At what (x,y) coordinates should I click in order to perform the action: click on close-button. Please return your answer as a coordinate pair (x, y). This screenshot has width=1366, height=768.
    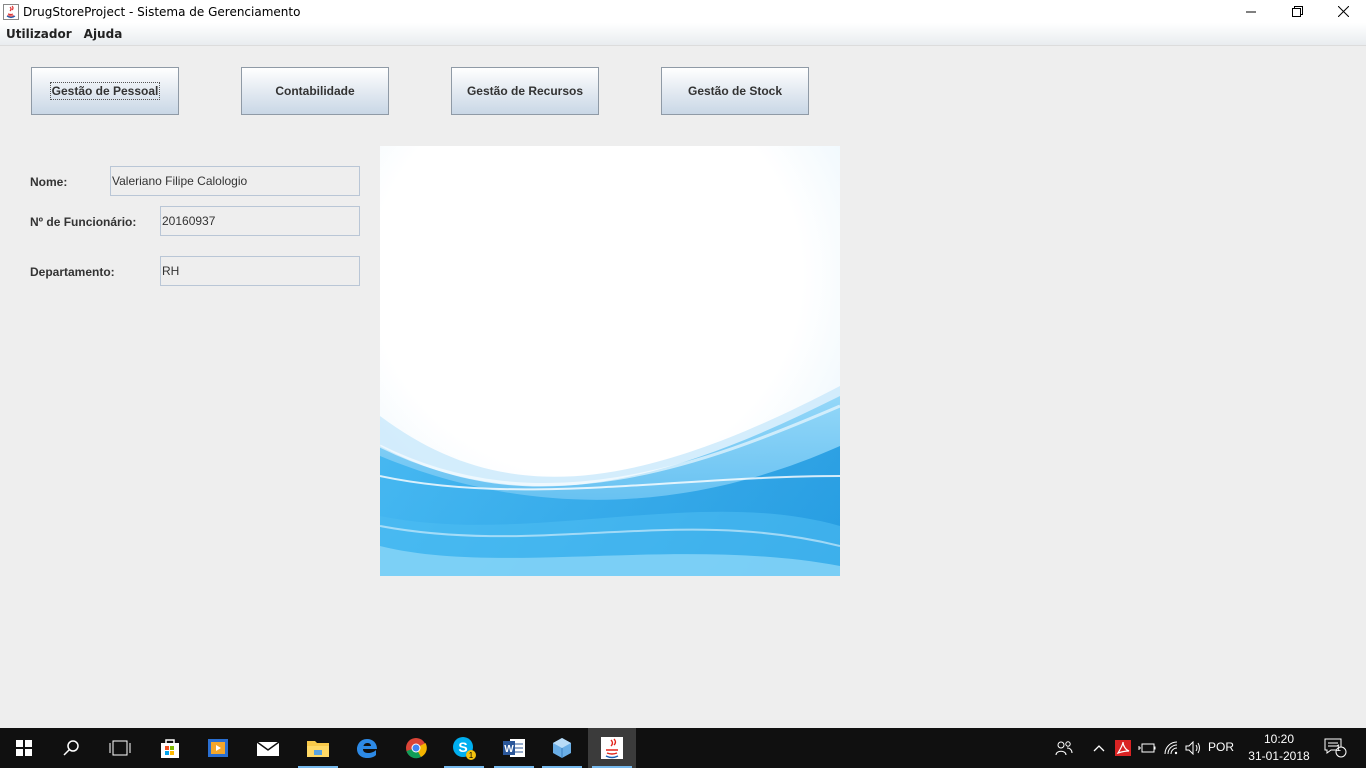
    Looking at the image, I should click on (1343, 11).